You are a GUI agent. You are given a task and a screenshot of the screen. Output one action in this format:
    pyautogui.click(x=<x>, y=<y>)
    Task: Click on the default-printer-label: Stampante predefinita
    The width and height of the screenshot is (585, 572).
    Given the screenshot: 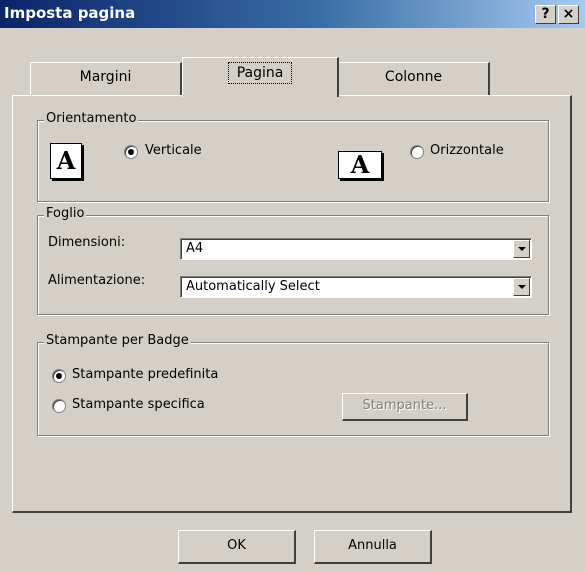 What is the action you would take?
    pyautogui.click(x=145, y=374)
    